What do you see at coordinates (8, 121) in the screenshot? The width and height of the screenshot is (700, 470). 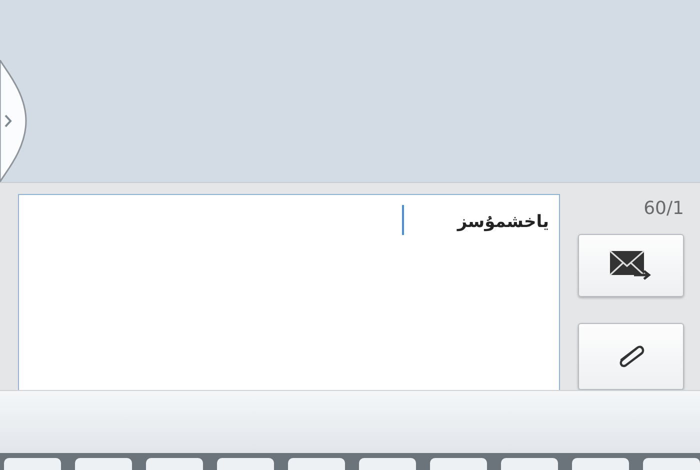 I see `chevron-right-icon` at bounding box center [8, 121].